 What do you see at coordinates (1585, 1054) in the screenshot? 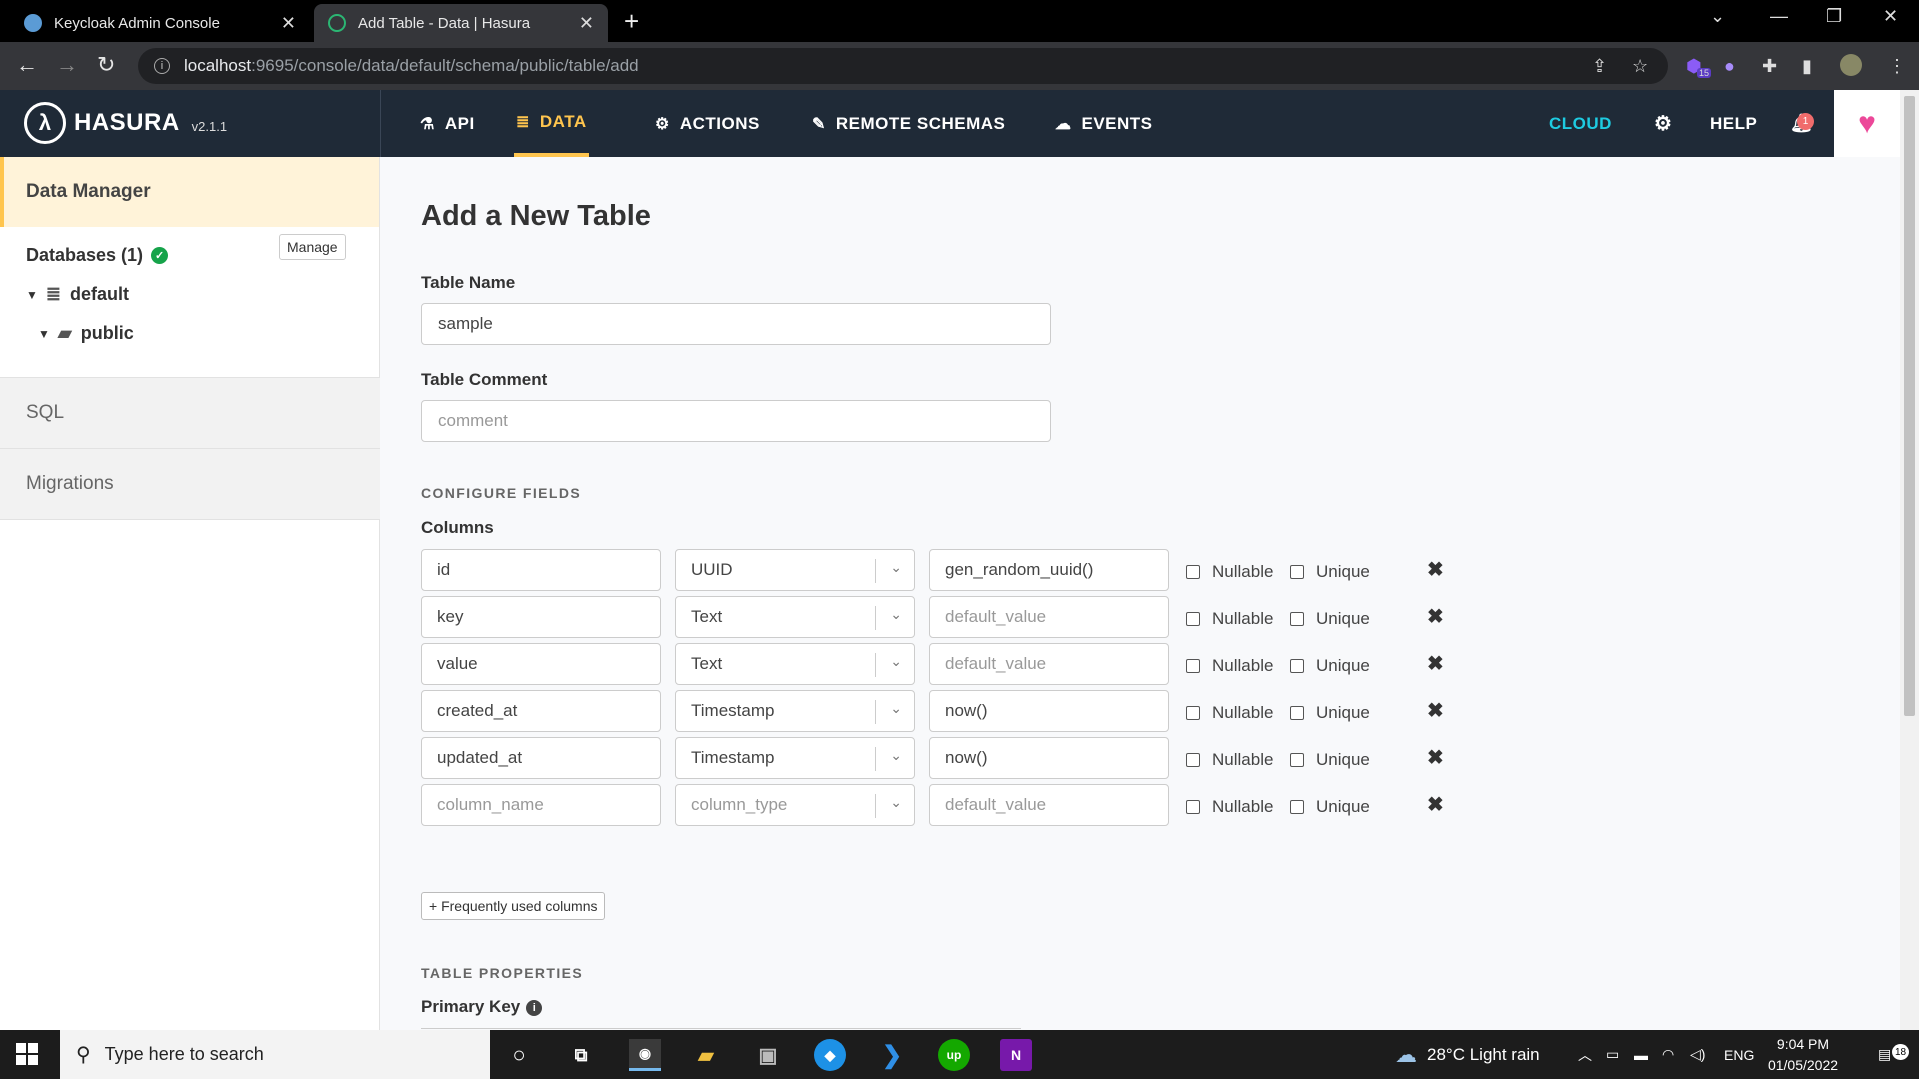
I see `chevron-up-icon: ︿` at bounding box center [1585, 1054].